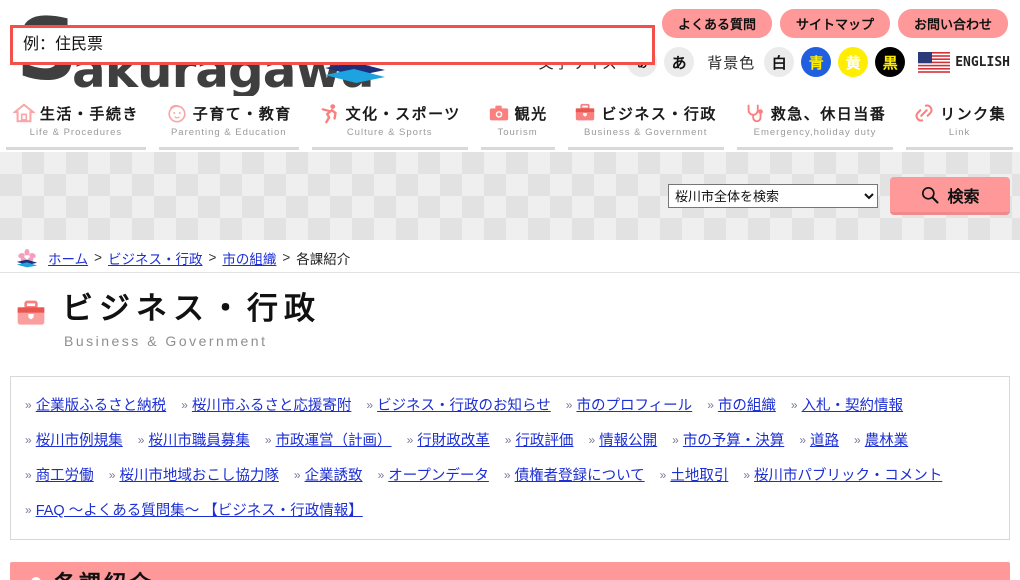  I want to click on list-item: » 市政運営（計画）, so click(328, 439).